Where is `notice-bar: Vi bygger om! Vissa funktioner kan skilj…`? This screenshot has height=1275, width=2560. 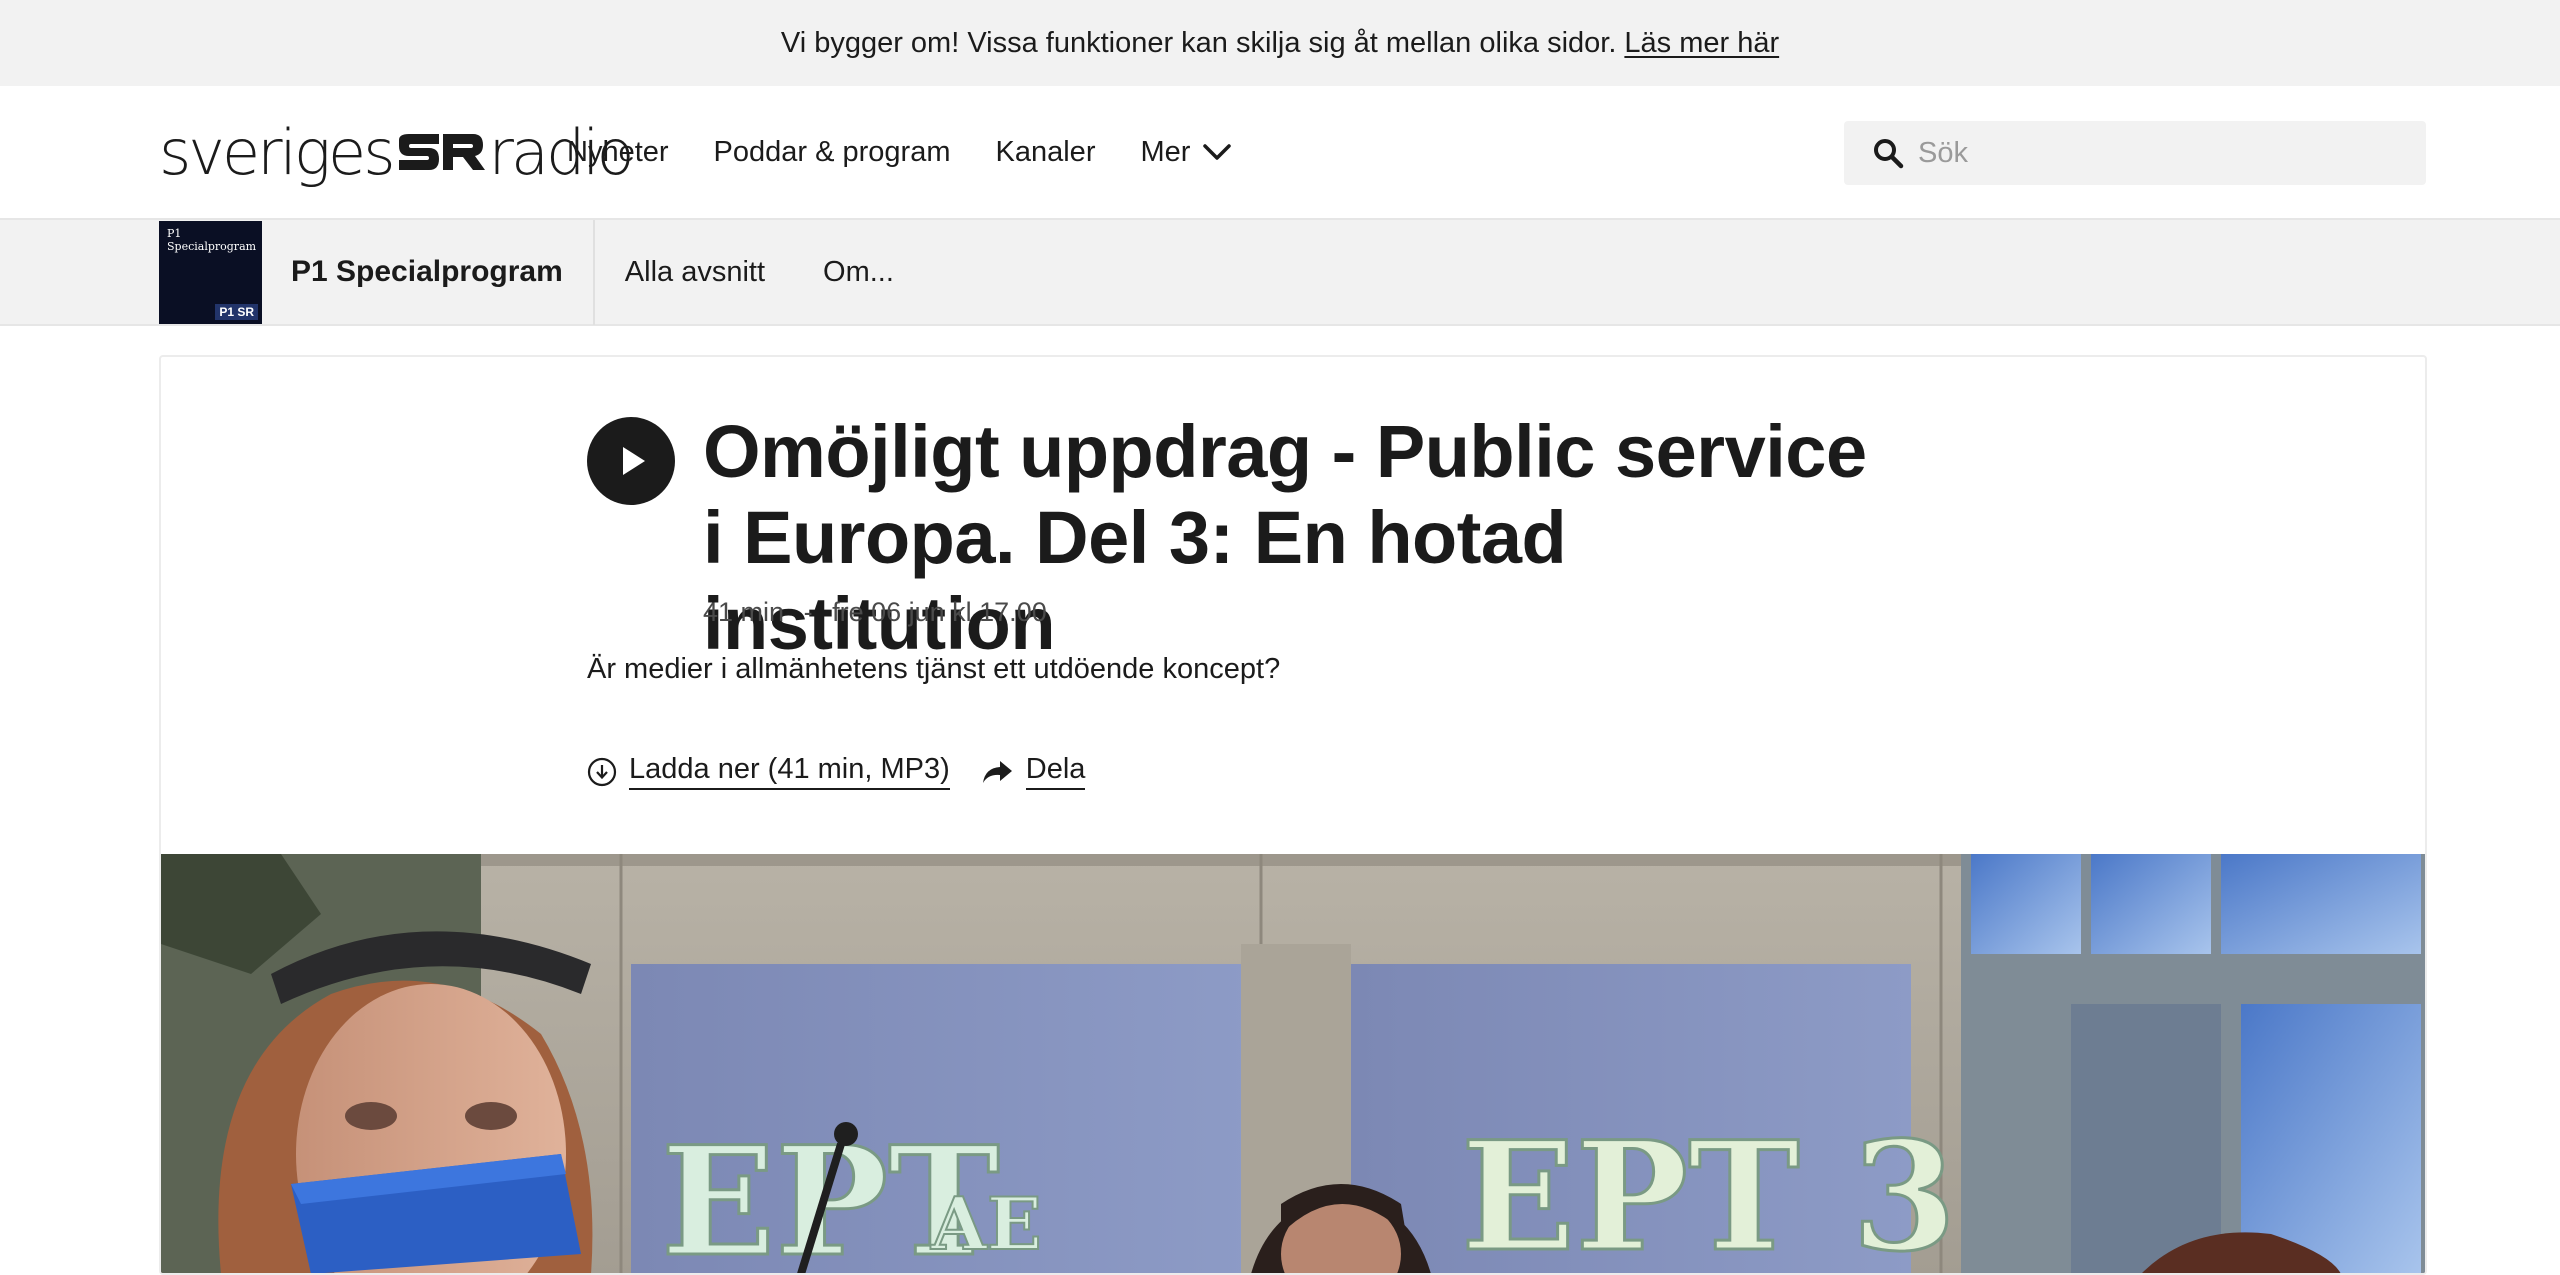 notice-bar: Vi bygger om! Vissa funktioner kan skilj… is located at coordinates (1280, 43).